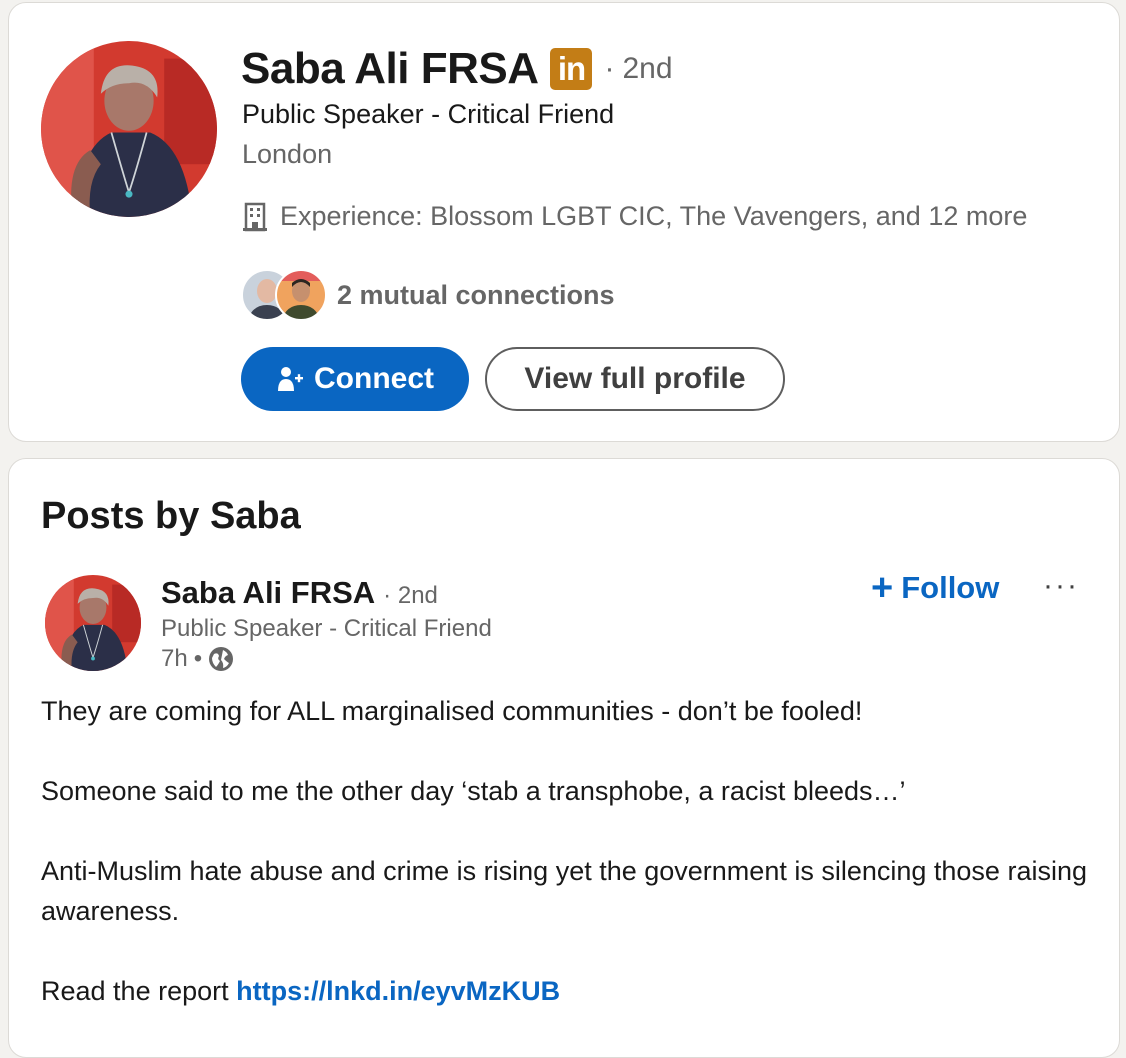 This screenshot has height=1058, width=1126. I want to click on post-timestamp: 7h, so click(174, 658).